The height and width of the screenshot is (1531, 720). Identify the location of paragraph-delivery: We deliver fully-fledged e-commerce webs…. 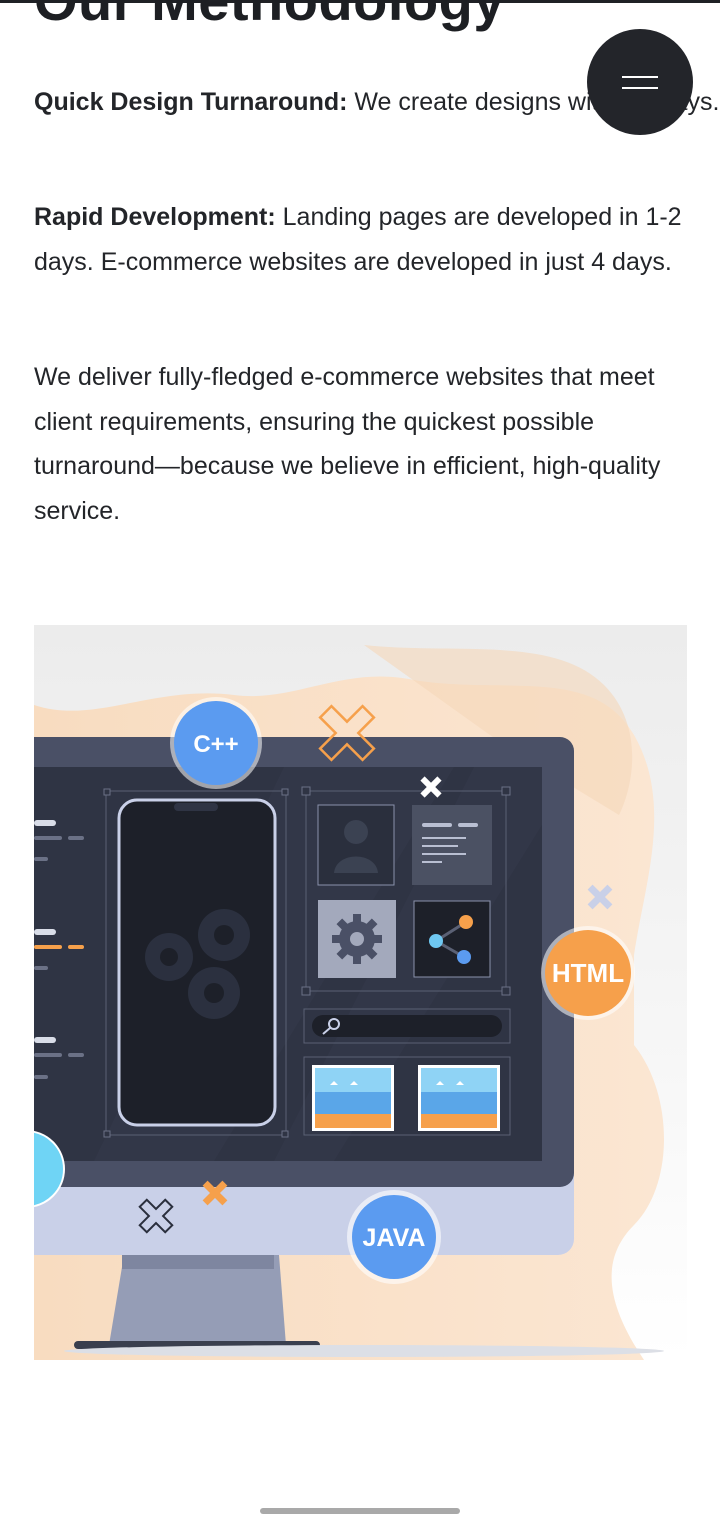
(347, 444).